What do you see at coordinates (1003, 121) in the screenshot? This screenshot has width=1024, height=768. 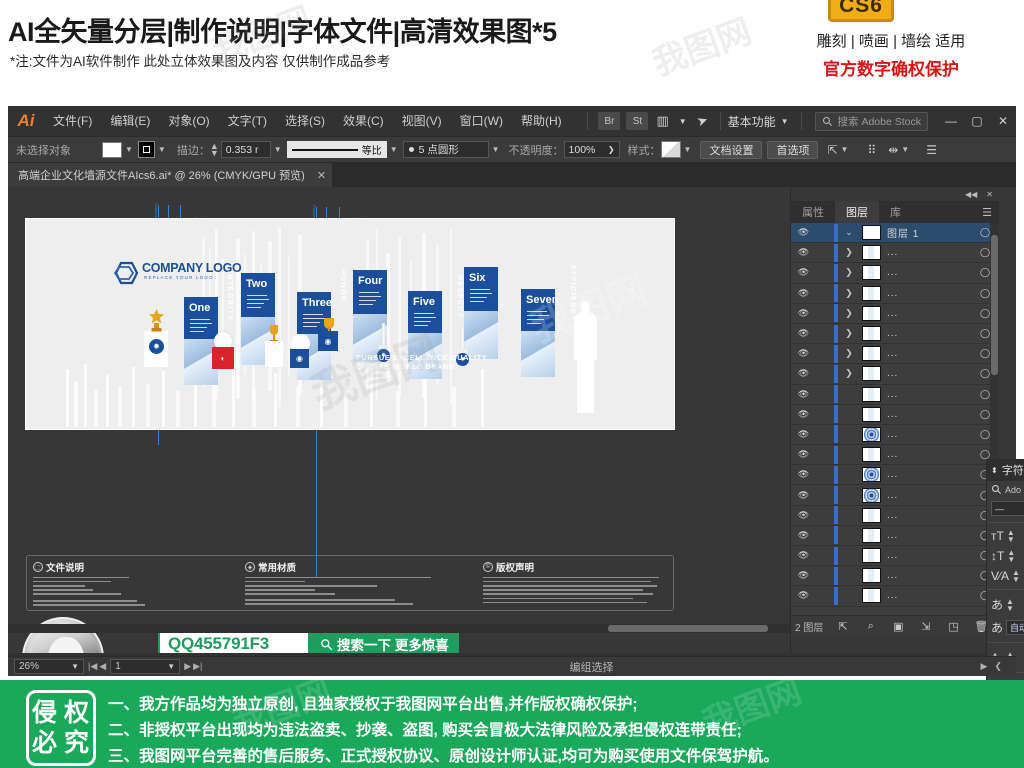 I see `close-button: ✕` at bounding box center [1003, 121].